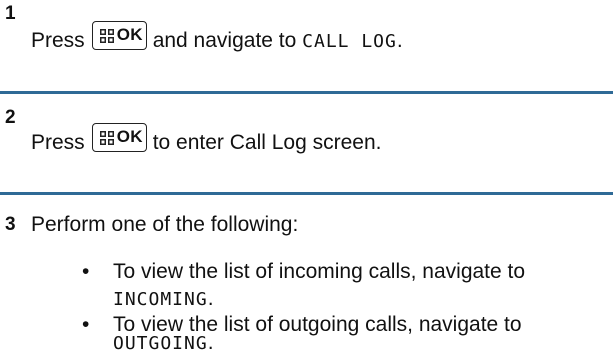 This screenshot has height=358, width=613. I want to click on menu-item-outgoing: OUTGOING, so click(160, 343).